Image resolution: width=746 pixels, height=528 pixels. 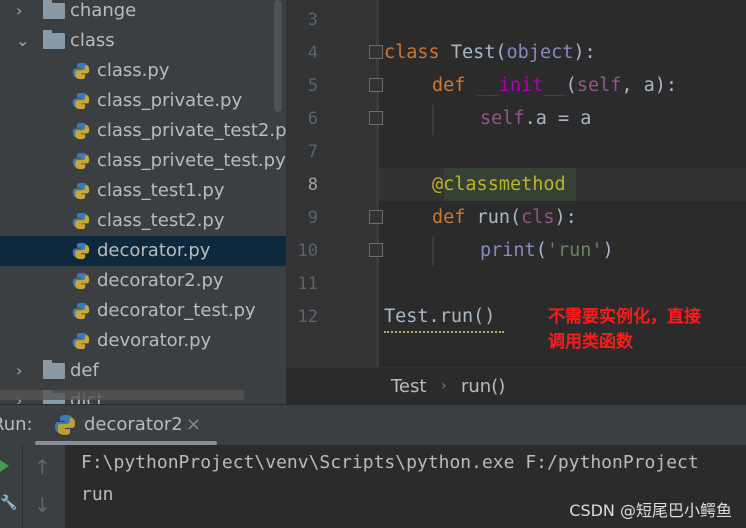 I want to click on tree-file: decorator_test.py, so click(x=143, y=311).